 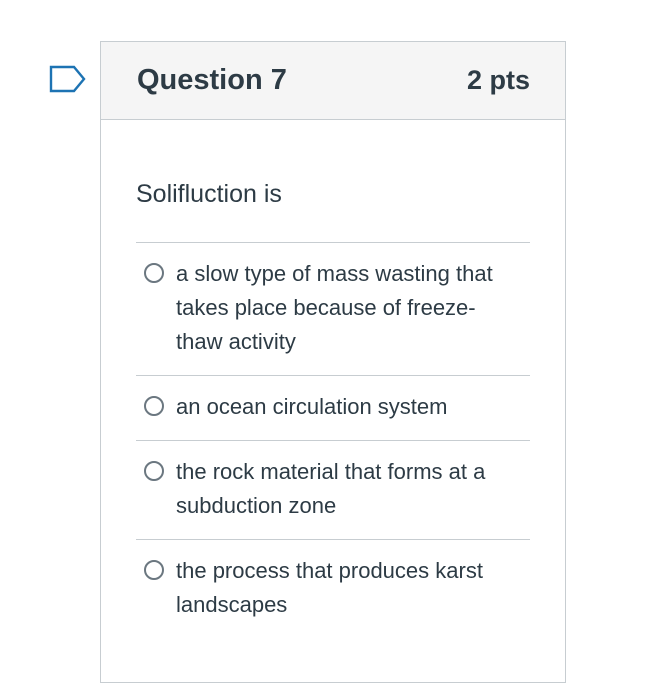 What do you see at coordinates (68, 79) in the screenshot?
I see `flag-question-icon` at bounding box center [68, 79].